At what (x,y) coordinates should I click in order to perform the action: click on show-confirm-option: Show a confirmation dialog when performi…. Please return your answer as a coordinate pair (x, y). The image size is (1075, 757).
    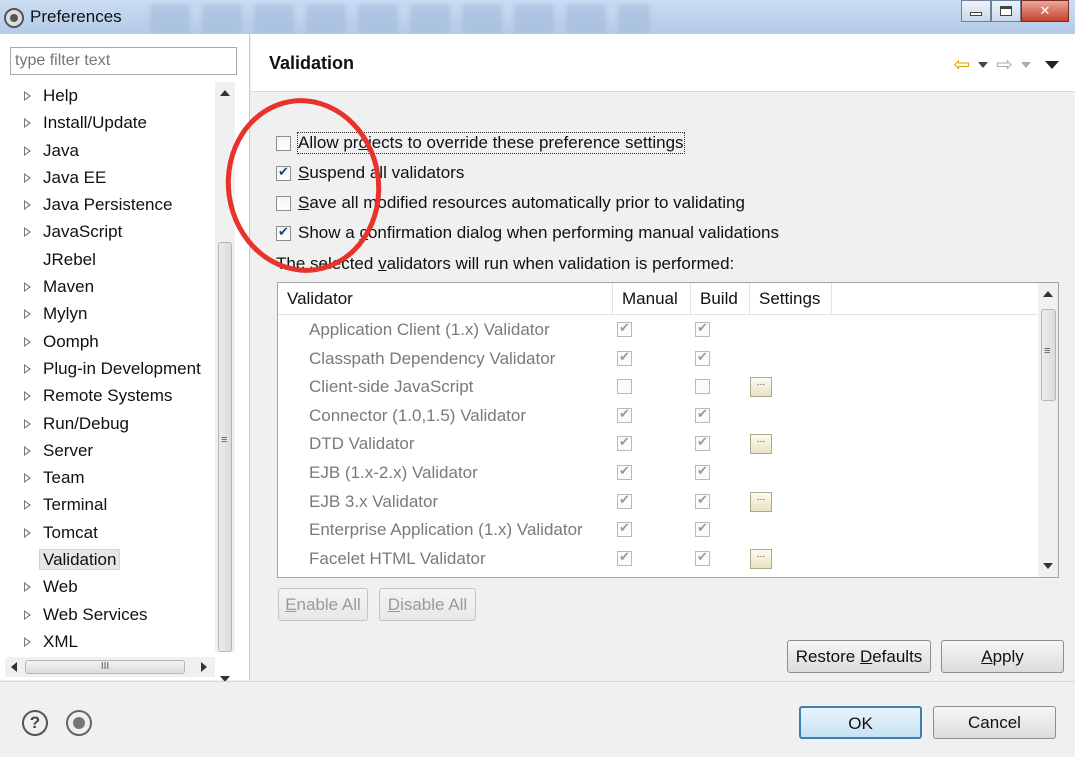
    Looking at the image, I should click on (527, 233).